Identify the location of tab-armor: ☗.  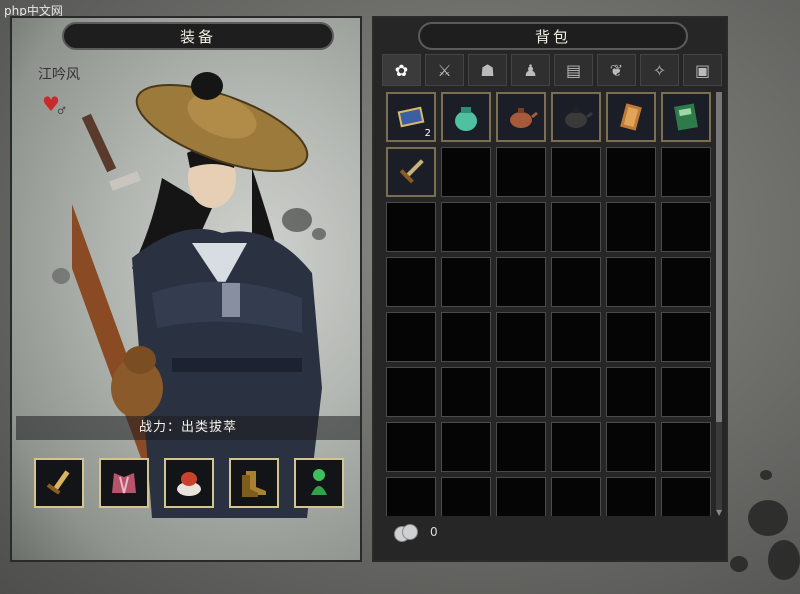
(487, 70).